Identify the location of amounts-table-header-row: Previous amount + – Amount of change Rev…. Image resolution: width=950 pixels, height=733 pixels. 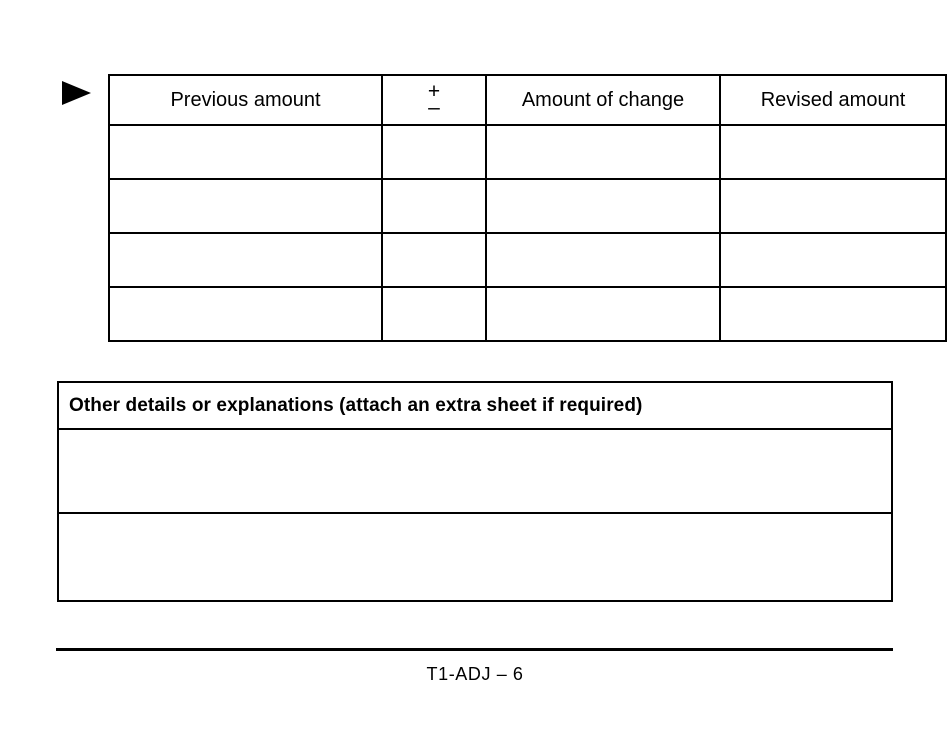
(527, 100).